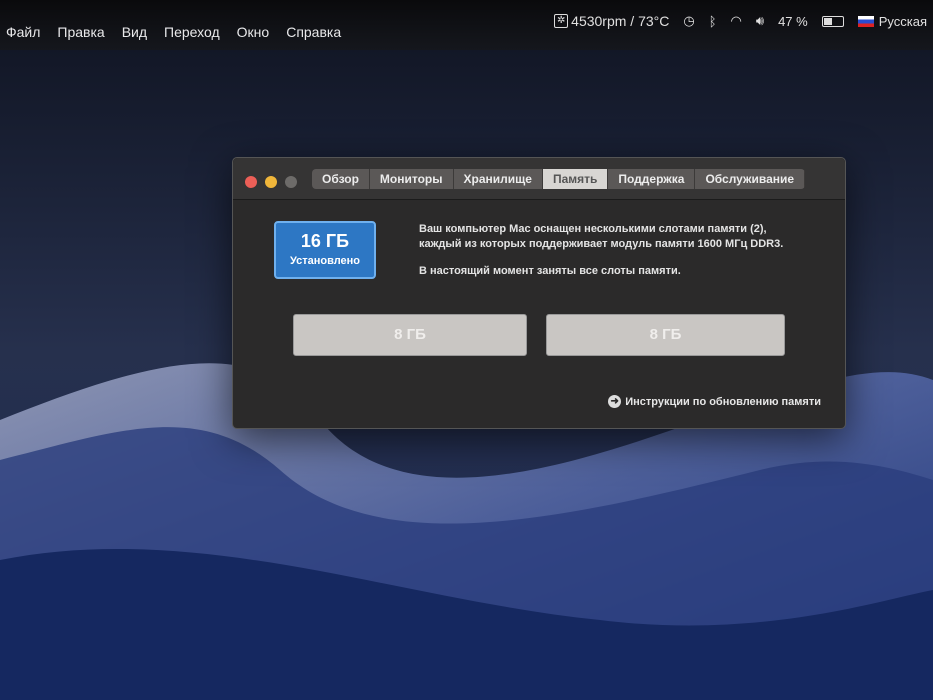  What do you see at coordinates (561, 21) in the screenshot?
I see `fan-icon: ✲` at bounding box center [561, 21].